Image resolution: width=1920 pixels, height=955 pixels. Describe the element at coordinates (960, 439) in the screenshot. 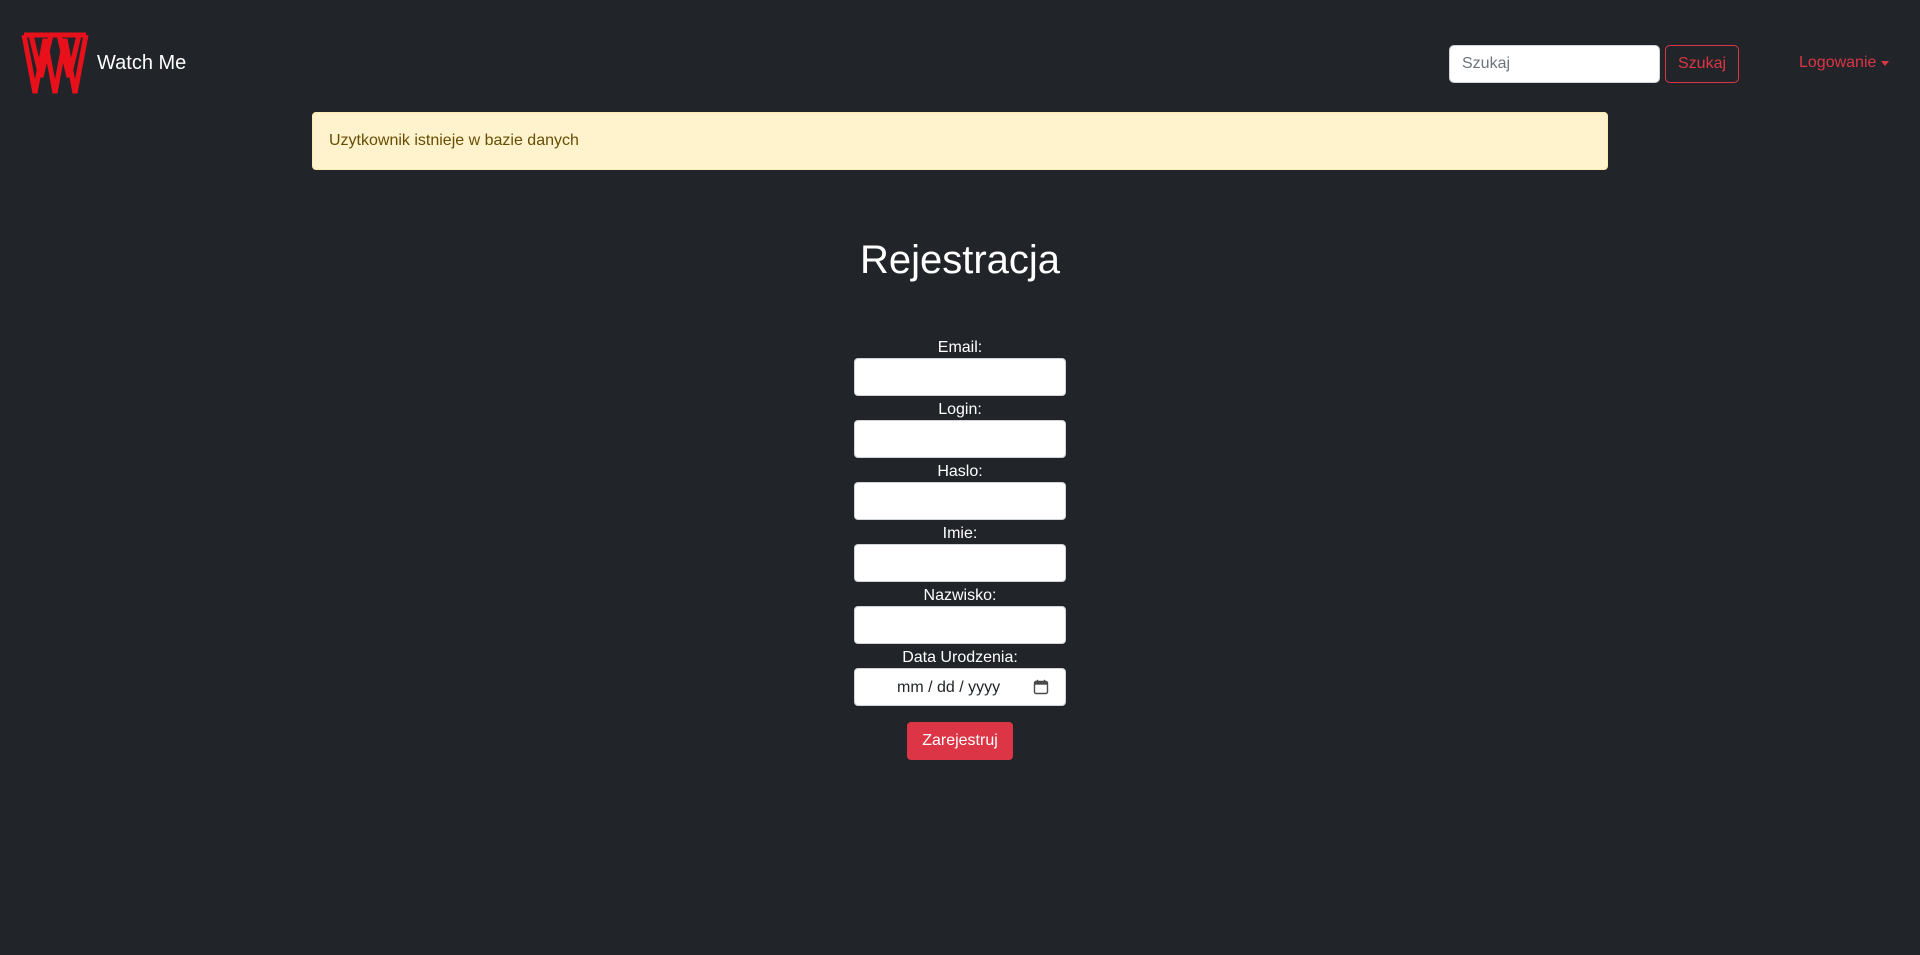

I see `login-field` at that location.